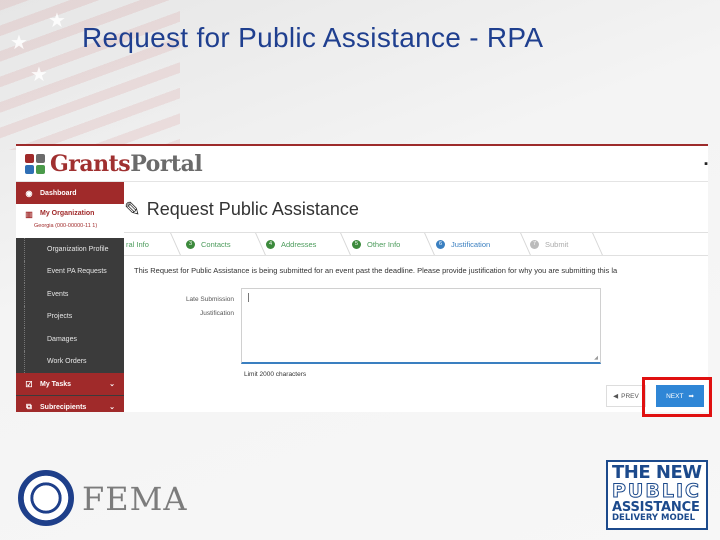 The image size is (720, 540). Describe the element at coordinates (190, 244) in the screenshot. I see `step-number: 3` at that location.